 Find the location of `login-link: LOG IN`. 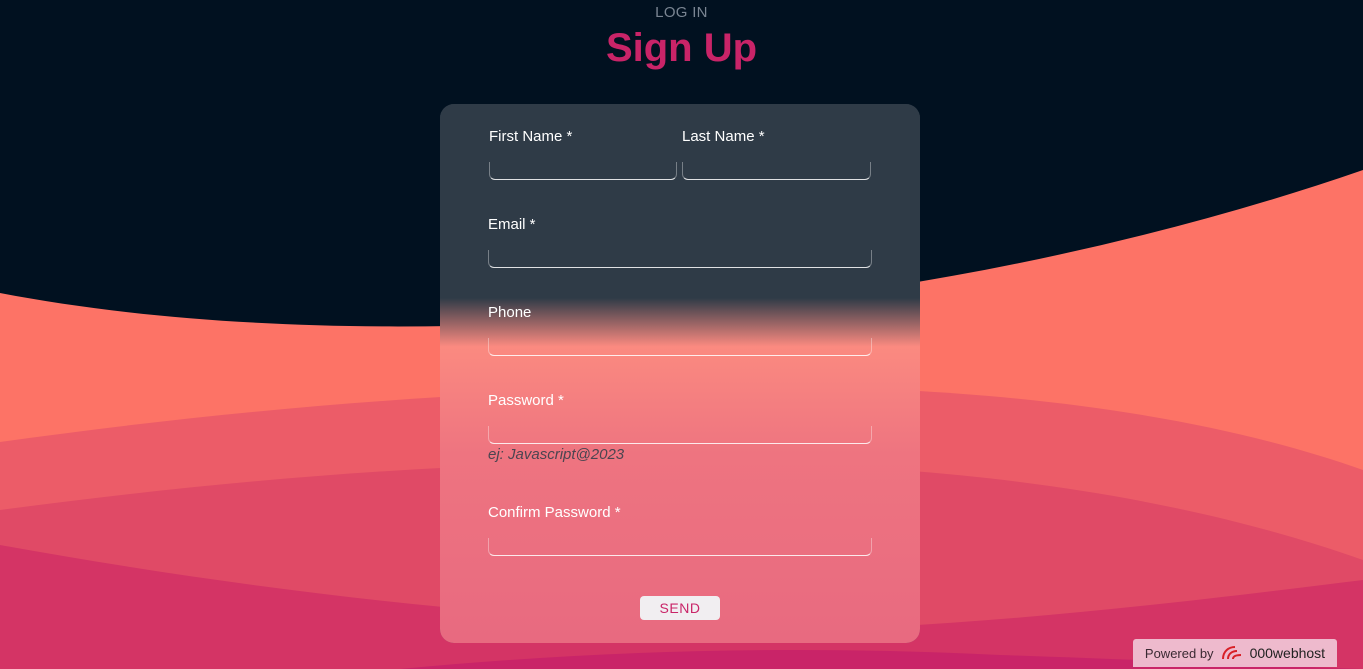

login-link: LOG IN is located at coordinates (681, 12).